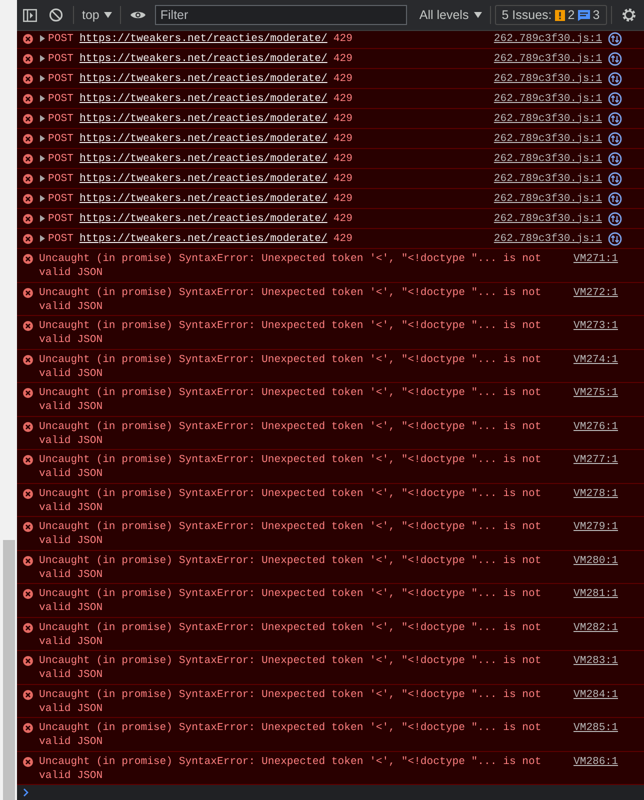 This screenshot has height=800, width=644. Describe the element at coordinates (97, 15) in the screenshot. I see `context-dropdown: top` at that location.